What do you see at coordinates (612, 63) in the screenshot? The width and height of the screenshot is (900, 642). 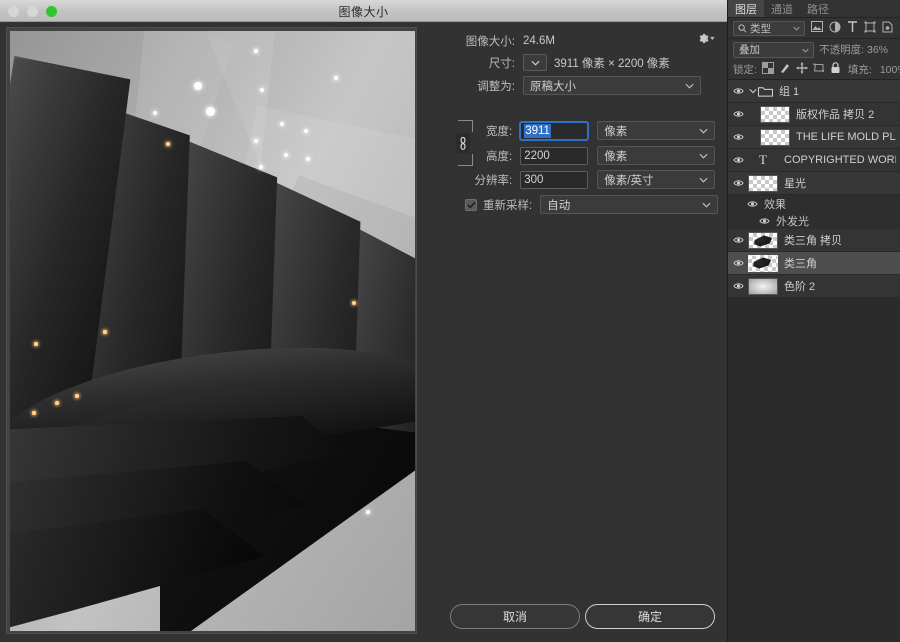 I see `dimensions-value: 3911 像素 × 2200 像素` at bounding box center [612, 63].